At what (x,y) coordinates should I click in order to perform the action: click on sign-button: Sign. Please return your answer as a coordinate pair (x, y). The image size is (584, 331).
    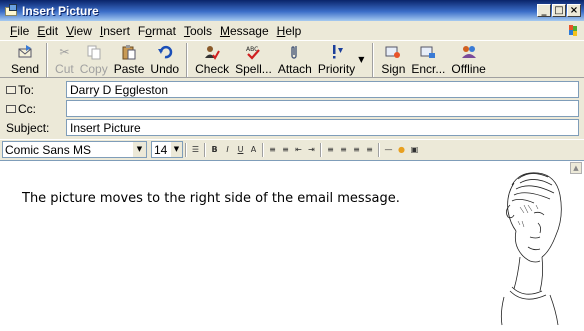
    Looking at the image, I should click on (393, 59).